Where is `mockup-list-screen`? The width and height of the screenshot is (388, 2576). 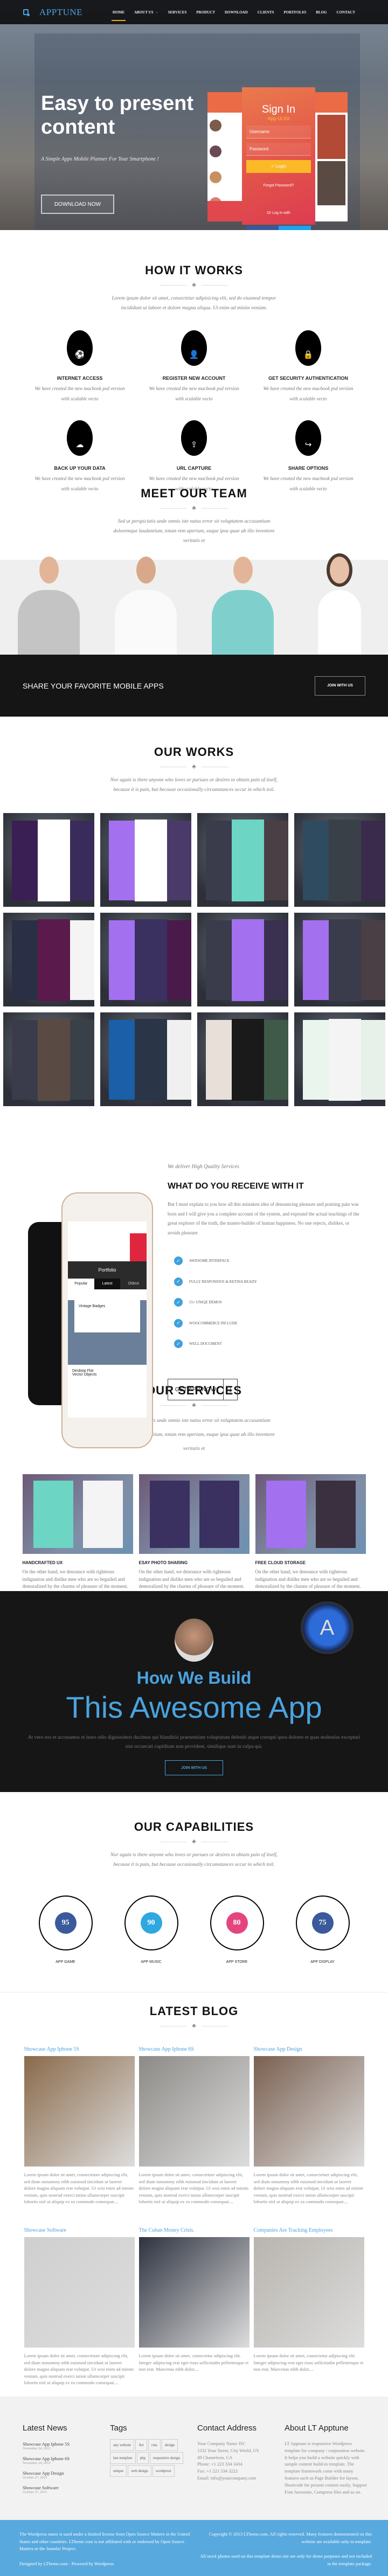
mockup-list-screen is located at coordinates (226, 156).